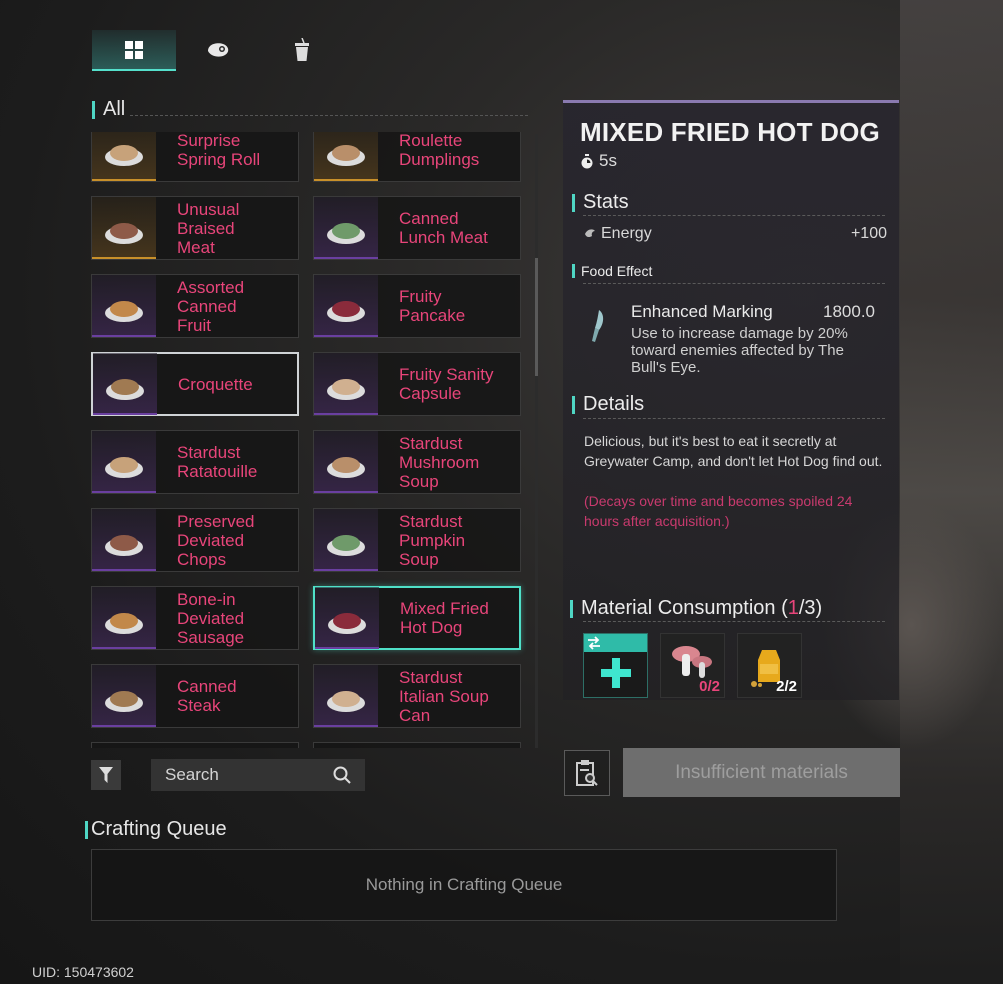 This screenshot has height=984, width=1003. I want to click on recipe-item: Canned Steak, so click(195, 696).